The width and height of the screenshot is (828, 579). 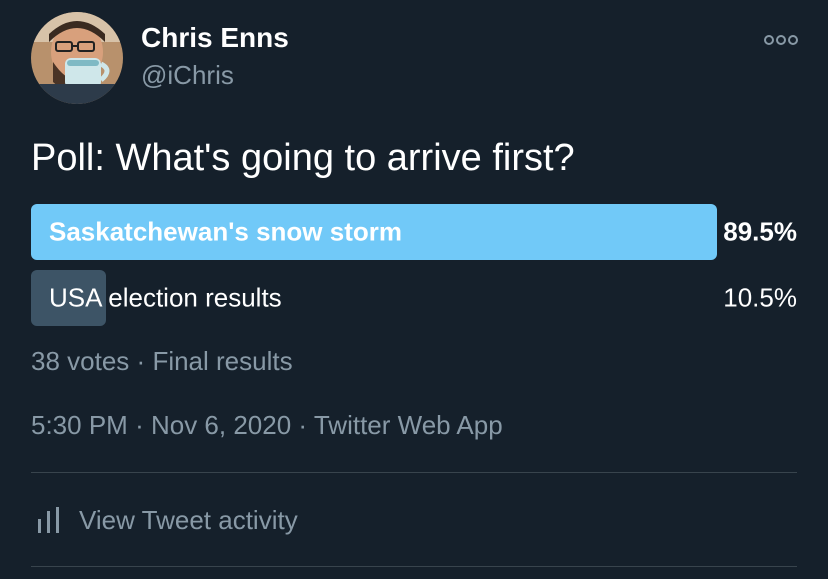 What do you see at coordinates (760, 231) in the screenshot?
I see `poll-option-1-percent: 89.5%` at bounding box center [760, 231].